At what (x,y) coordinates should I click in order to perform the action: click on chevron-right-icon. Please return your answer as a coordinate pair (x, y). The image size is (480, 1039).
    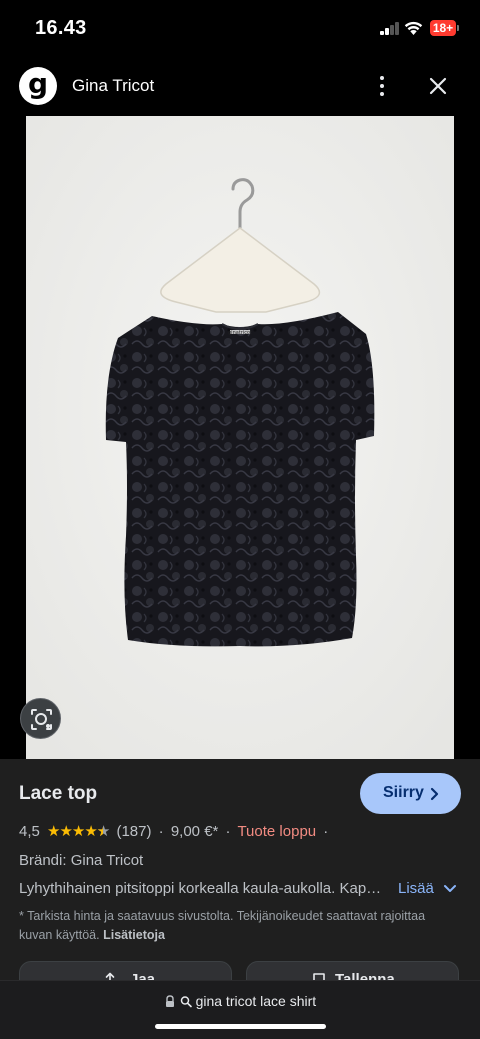
    Looking at the image, I should click on (434, 794).